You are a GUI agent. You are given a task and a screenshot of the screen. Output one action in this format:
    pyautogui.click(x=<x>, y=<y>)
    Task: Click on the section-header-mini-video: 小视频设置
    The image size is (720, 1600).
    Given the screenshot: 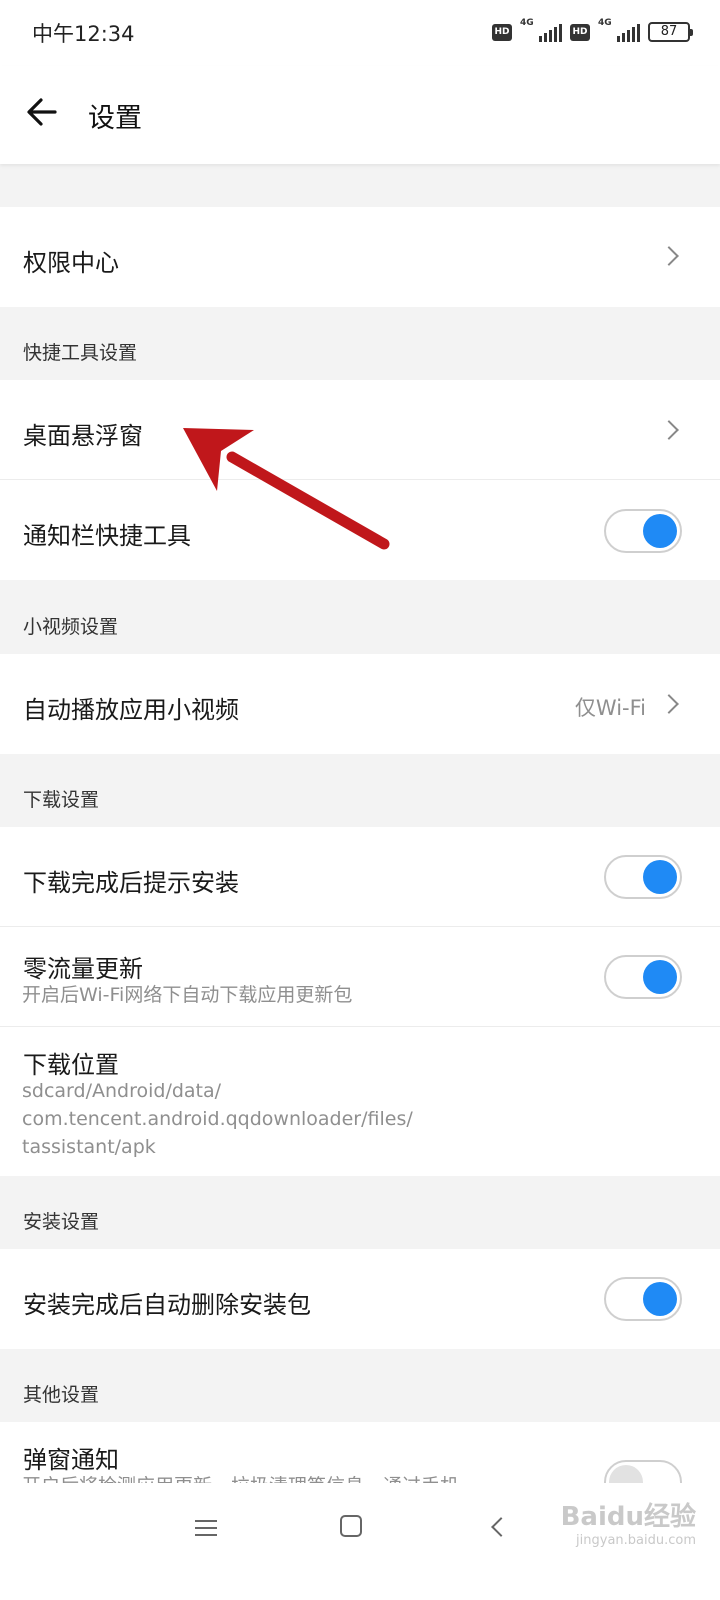 What is the action you would take?
    pyautogui.click(x=71, y=627)
    